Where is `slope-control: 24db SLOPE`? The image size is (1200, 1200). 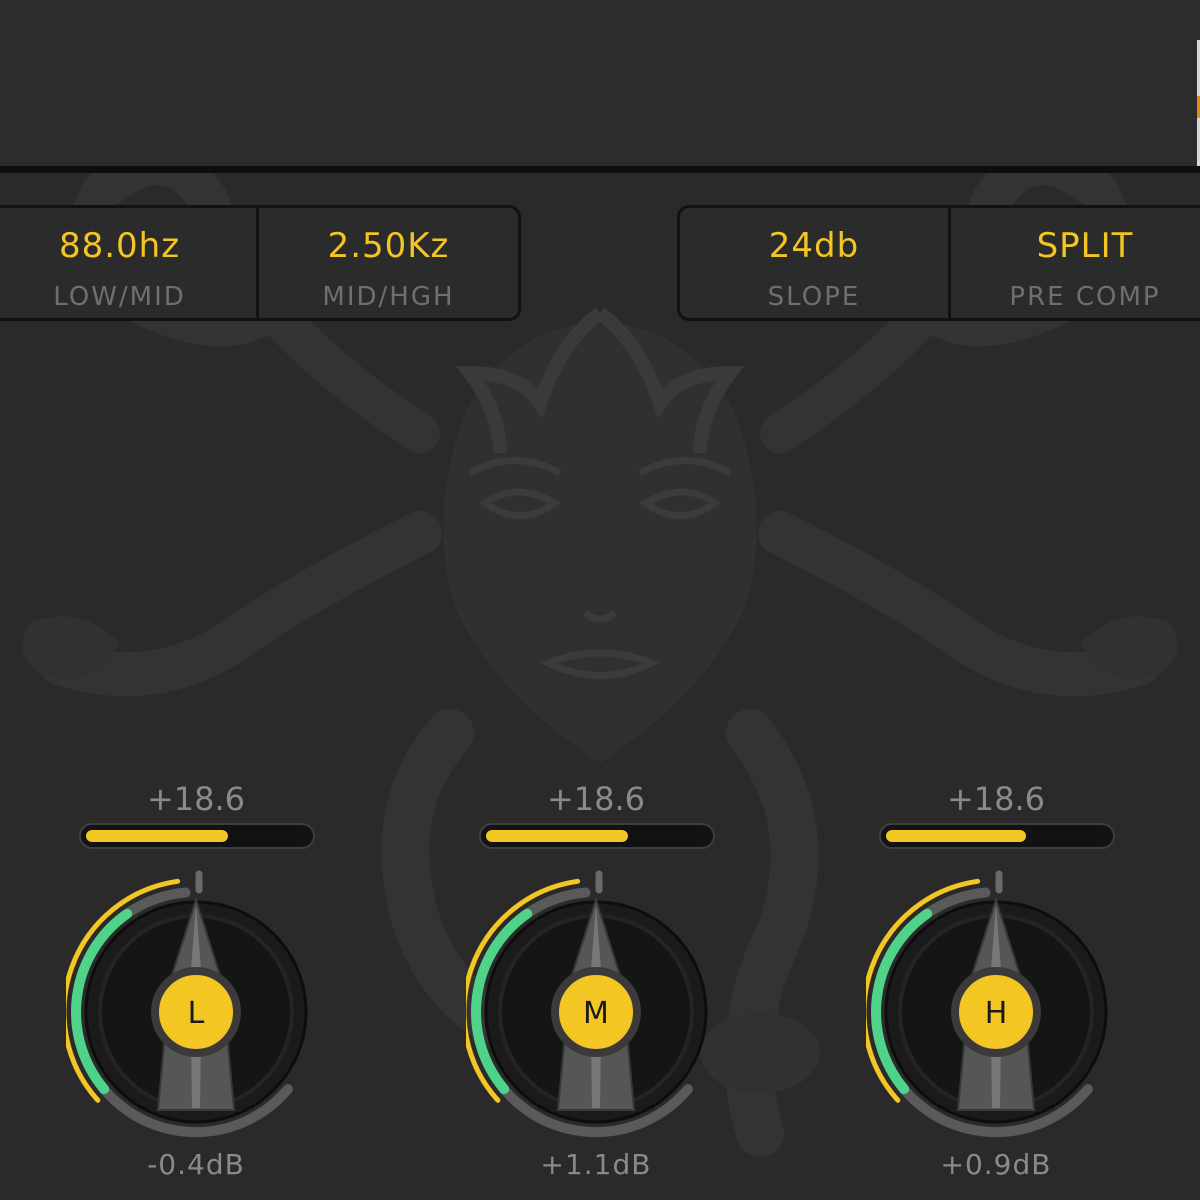 slope-control: 24db SLOPE is located at coordinates (814, 263).